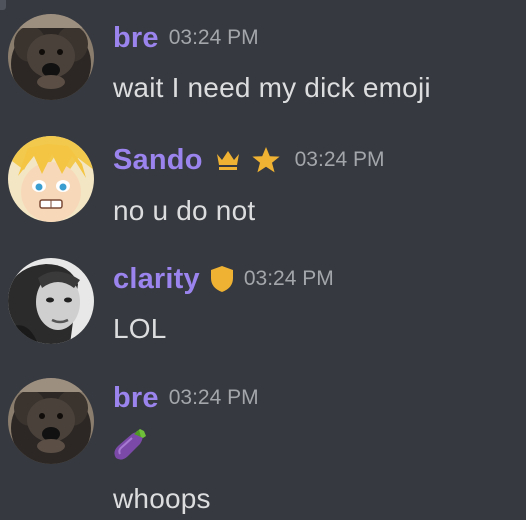  I want to click on anime-boy-avatar-icon, so click(51, 179).